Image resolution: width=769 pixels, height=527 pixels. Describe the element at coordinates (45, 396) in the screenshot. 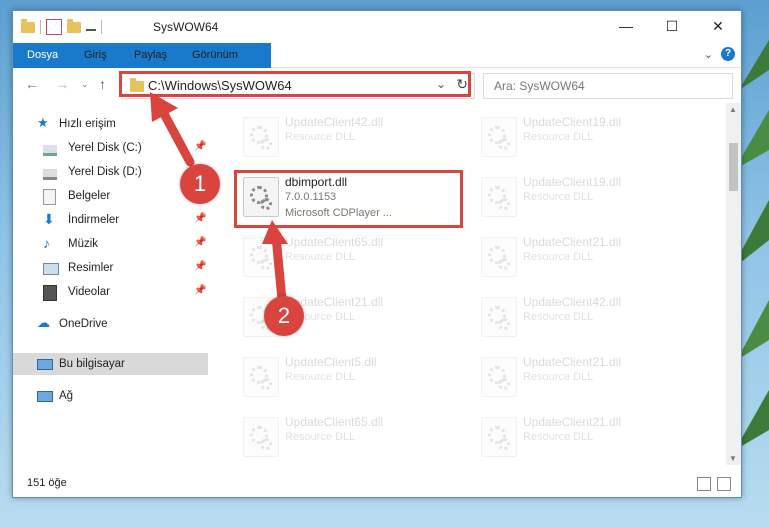

I see `network-icon` at that location.